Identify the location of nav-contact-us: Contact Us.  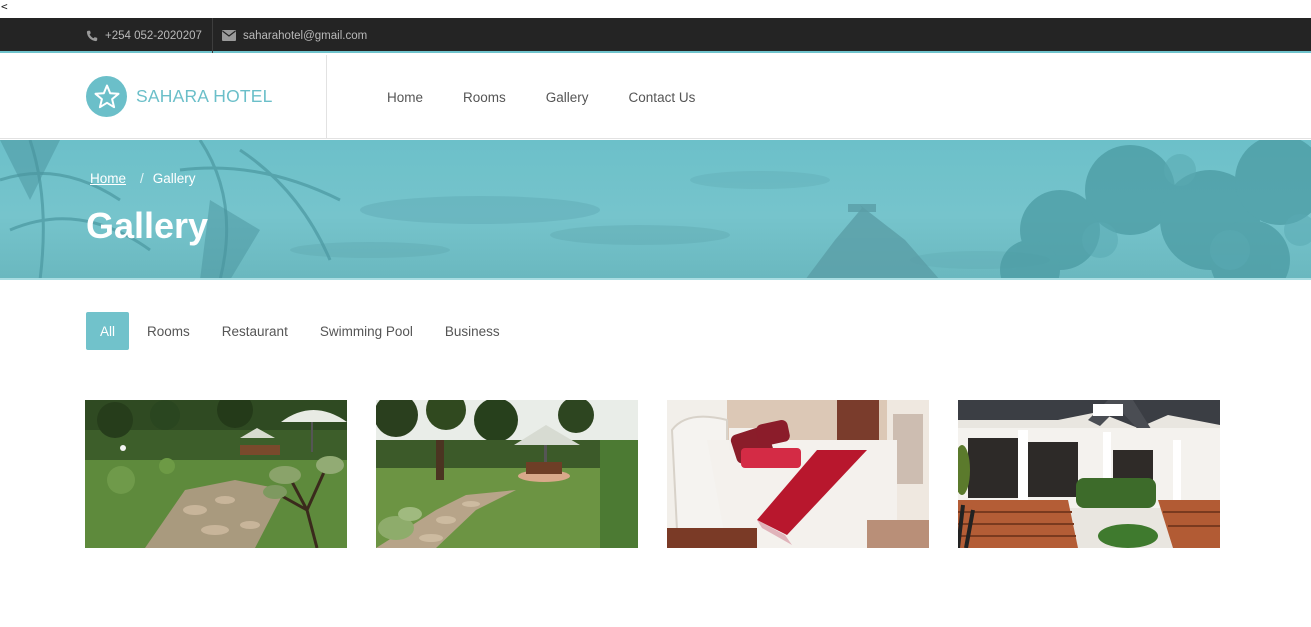
(662, 97).